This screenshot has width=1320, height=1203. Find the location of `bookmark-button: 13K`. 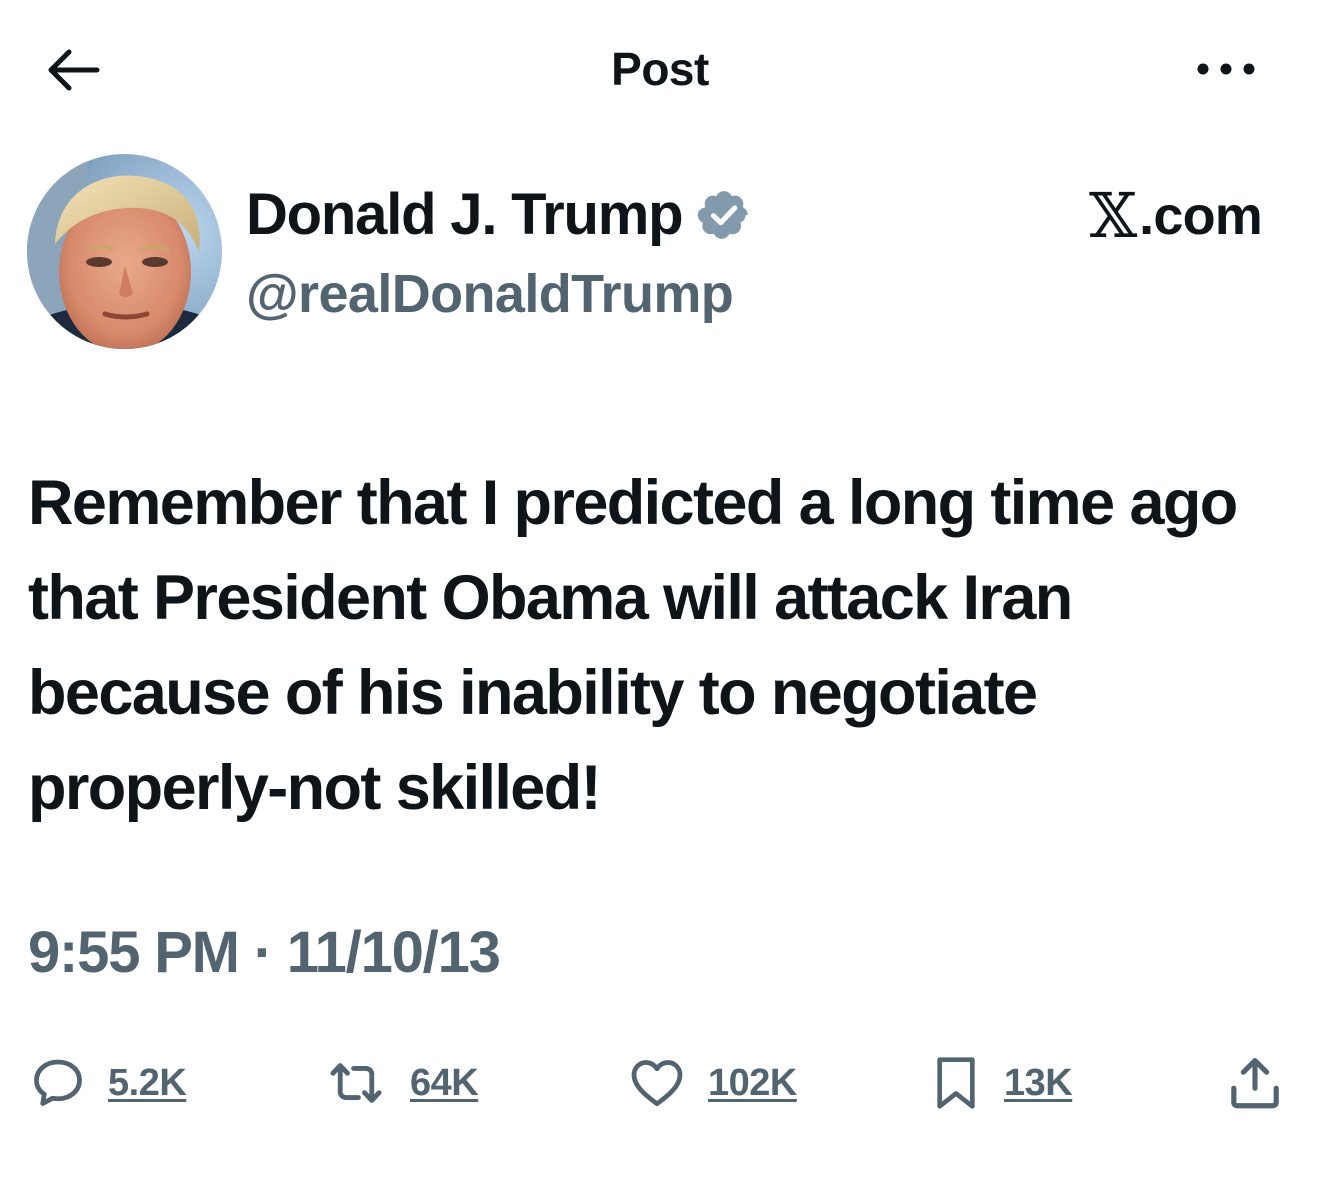

bookmark-button: 13K is located at coordinates (1000, 1083).